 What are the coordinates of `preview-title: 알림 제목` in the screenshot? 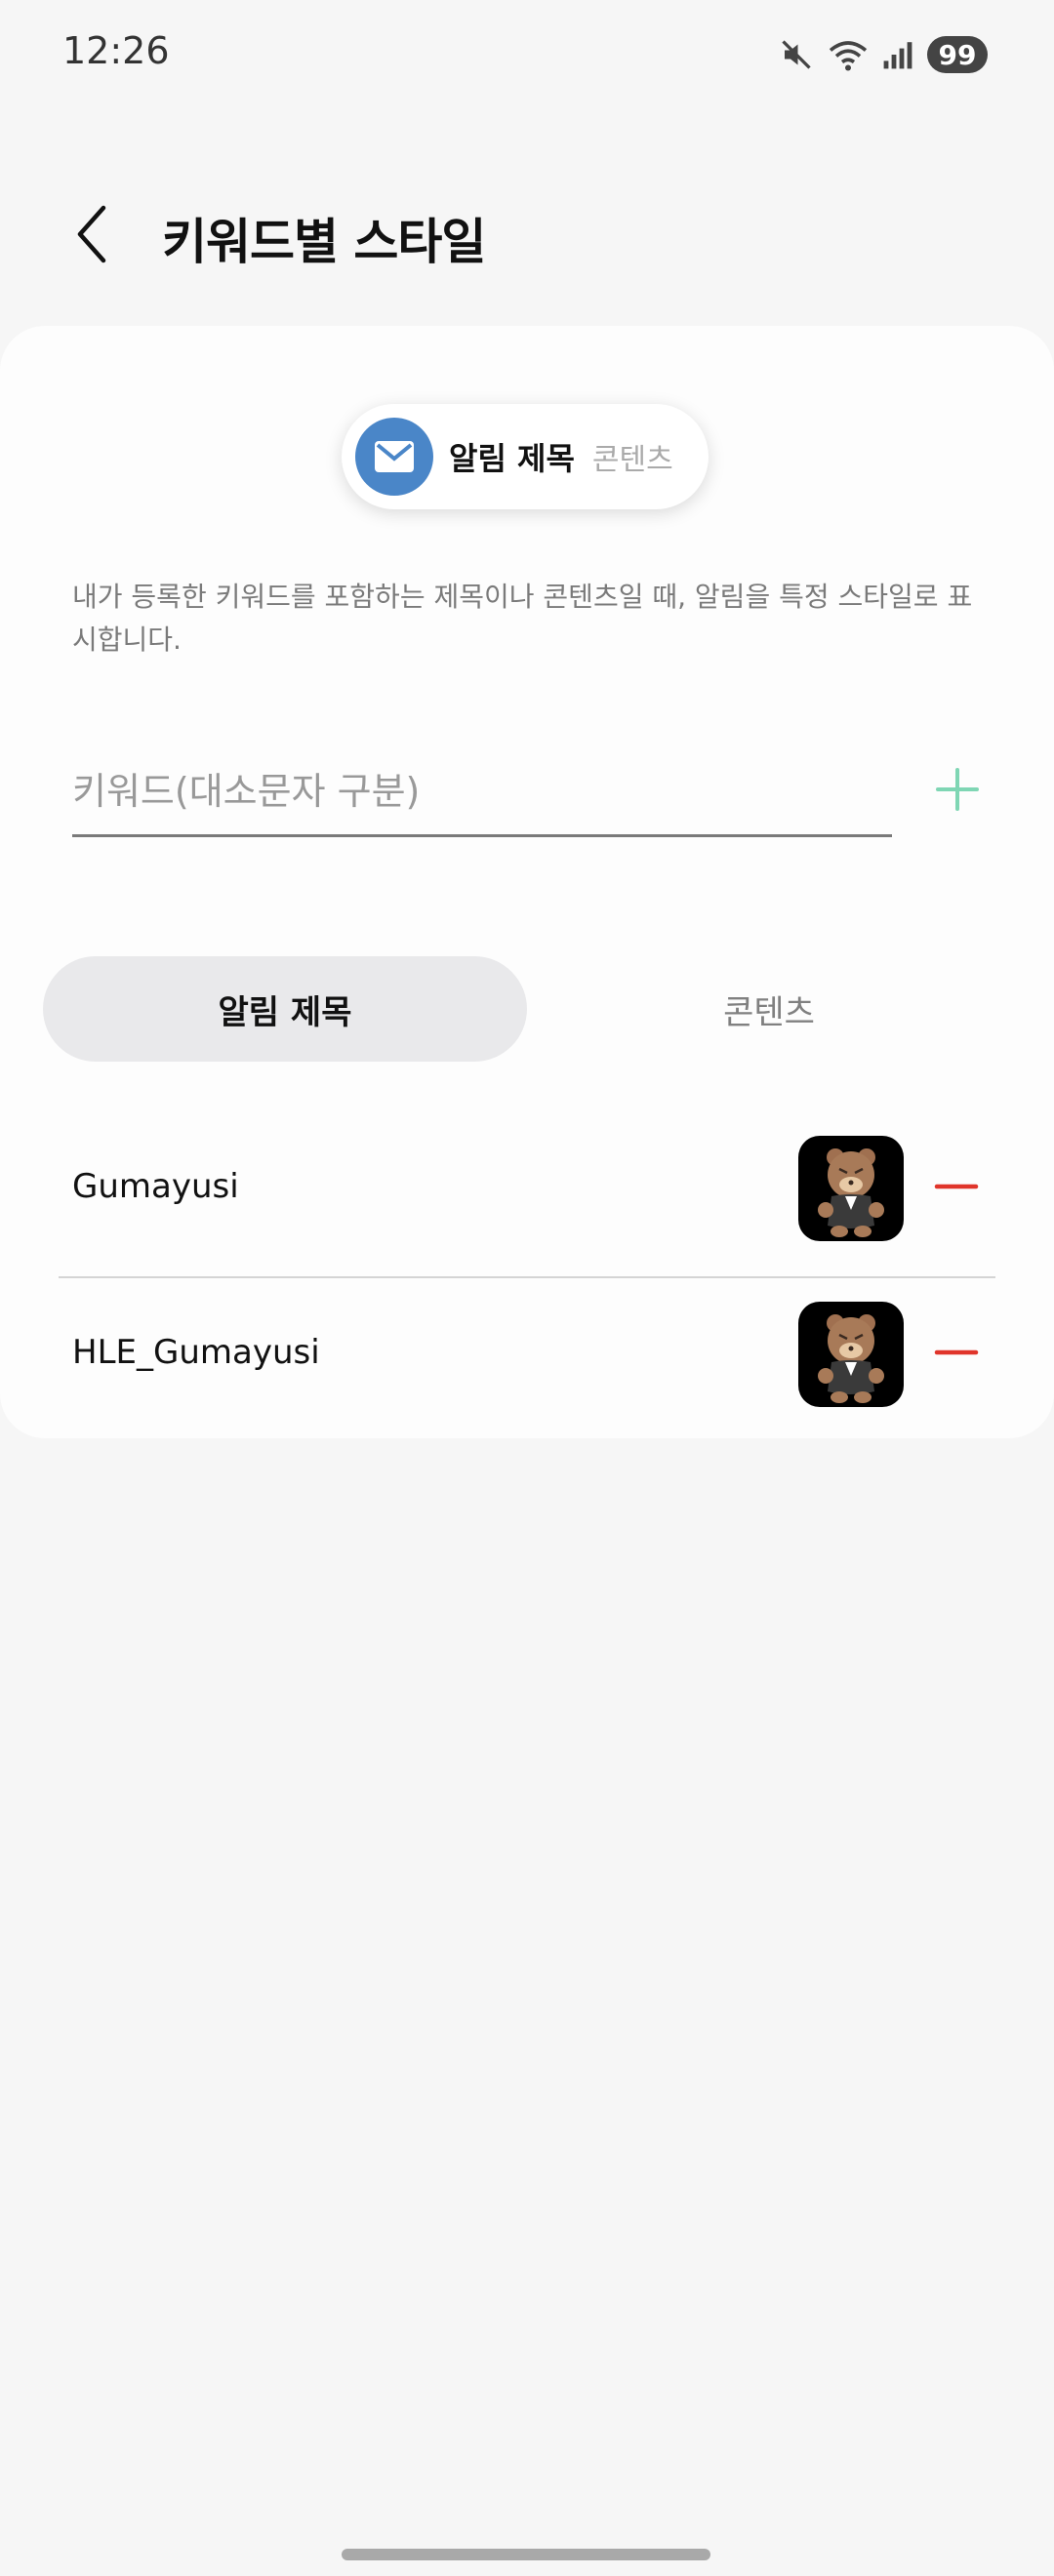 It's located at (512, 458).